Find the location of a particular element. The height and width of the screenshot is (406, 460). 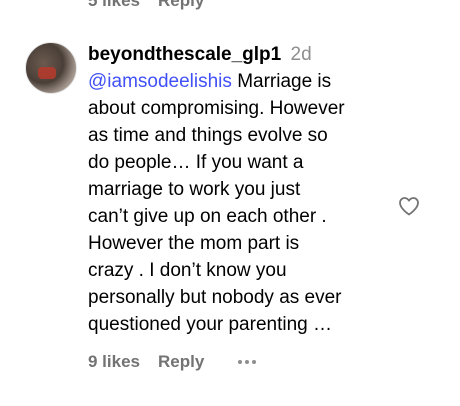

comment-line: about compromising. However is located at coordinates (216, 108).